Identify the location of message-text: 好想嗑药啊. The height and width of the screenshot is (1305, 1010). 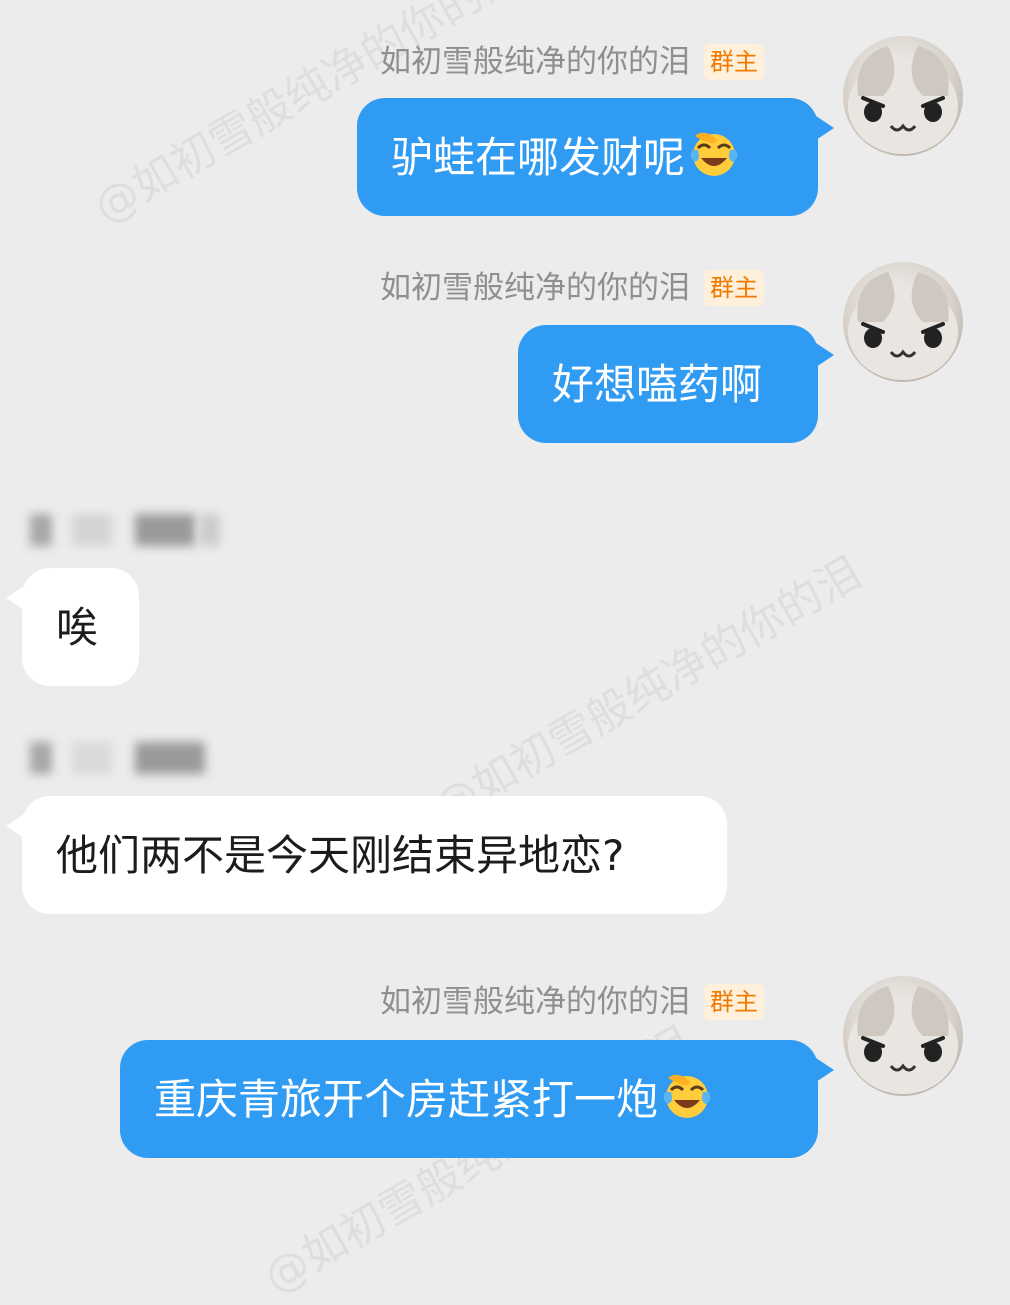
(657, 384).